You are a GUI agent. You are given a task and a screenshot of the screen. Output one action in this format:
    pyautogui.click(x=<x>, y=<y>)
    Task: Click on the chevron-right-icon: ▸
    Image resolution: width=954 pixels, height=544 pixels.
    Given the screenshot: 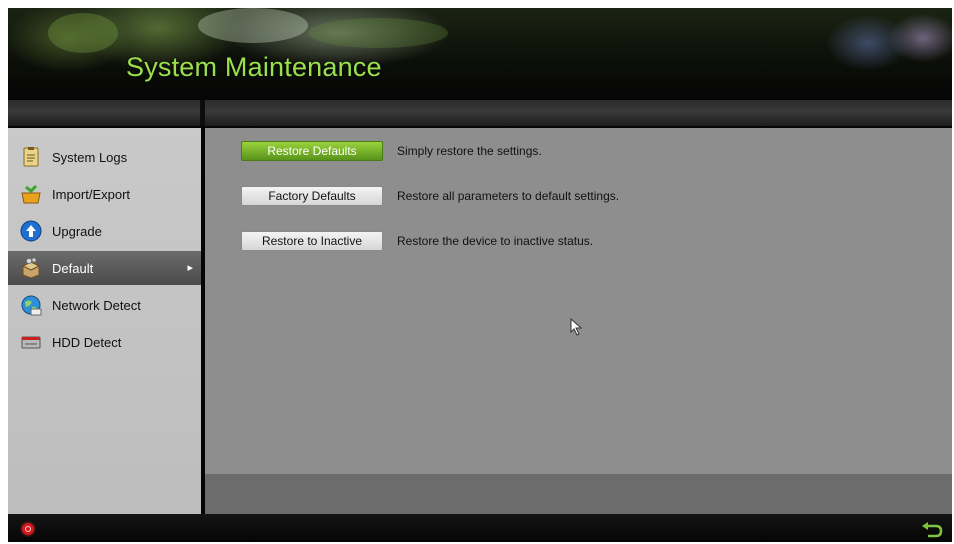 What is the action you would take?
    pyautogui.click(x=190, y=268)
    